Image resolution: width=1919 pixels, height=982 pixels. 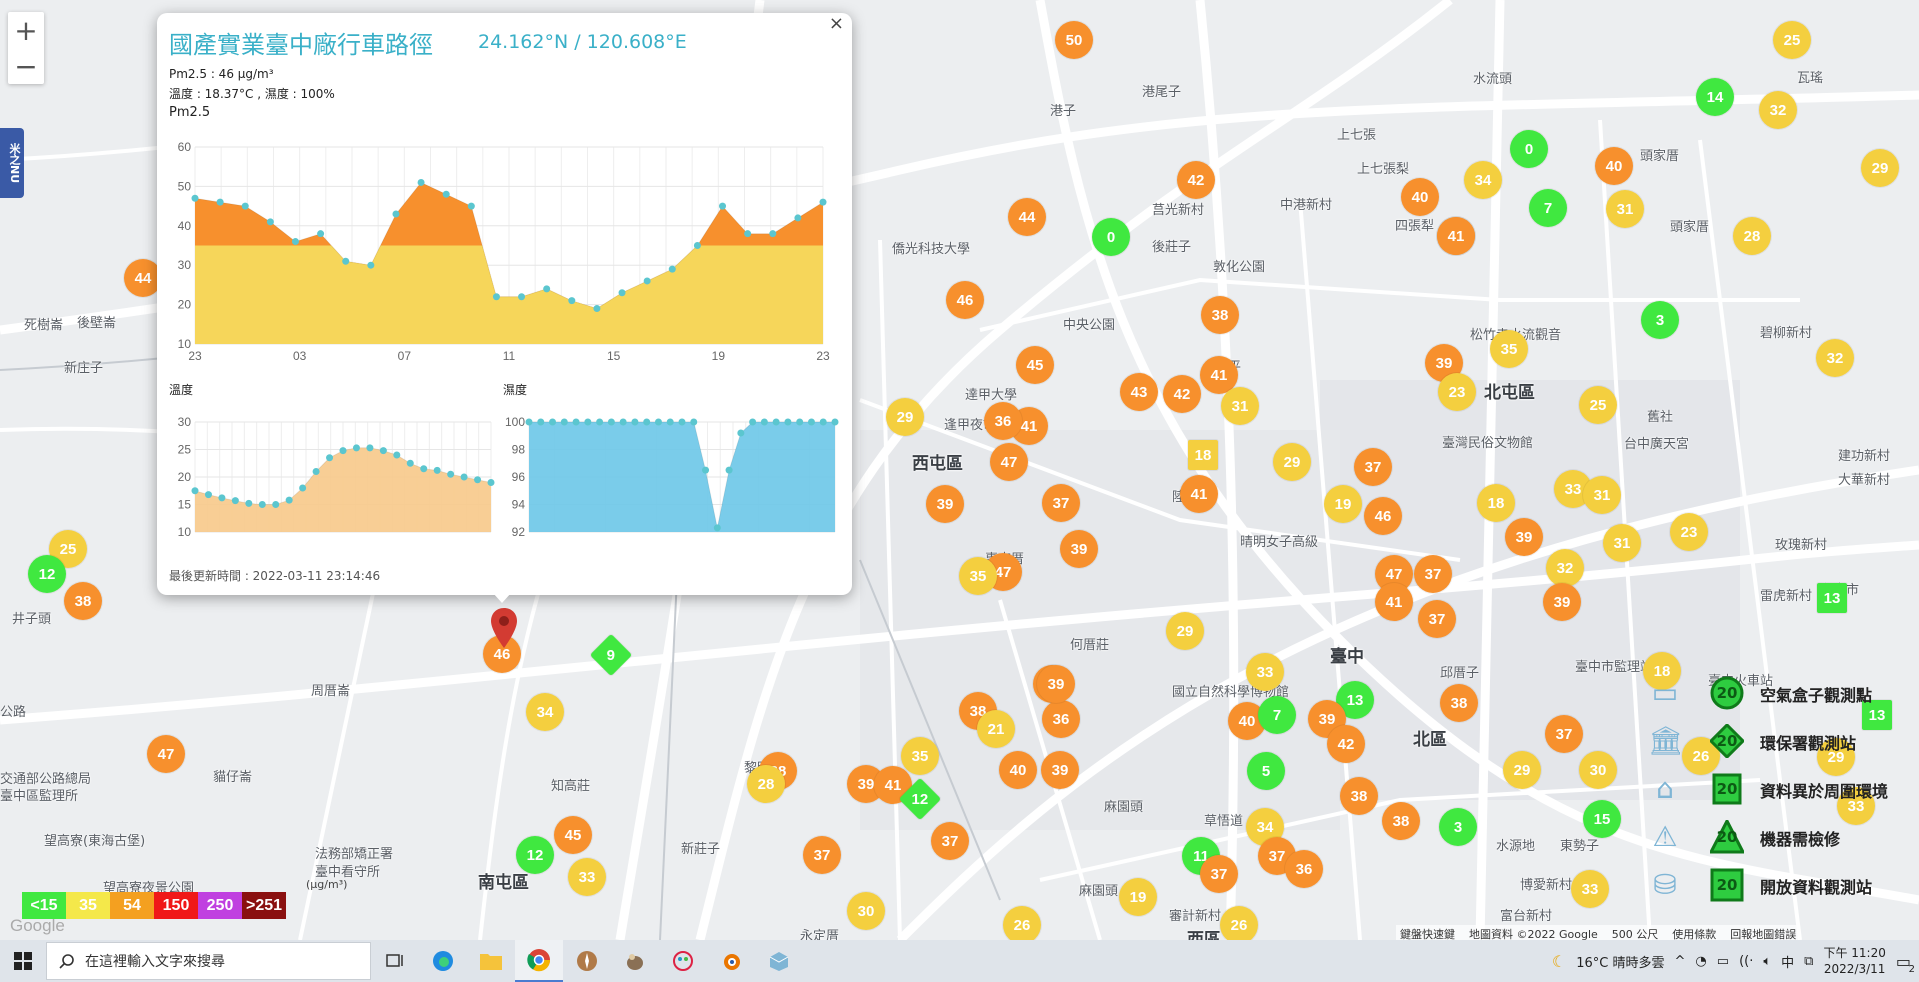 What do you see at coordinates (683, 961) in the screenshot?
I see `paint-app-icon` at bounding box center [683, 961].